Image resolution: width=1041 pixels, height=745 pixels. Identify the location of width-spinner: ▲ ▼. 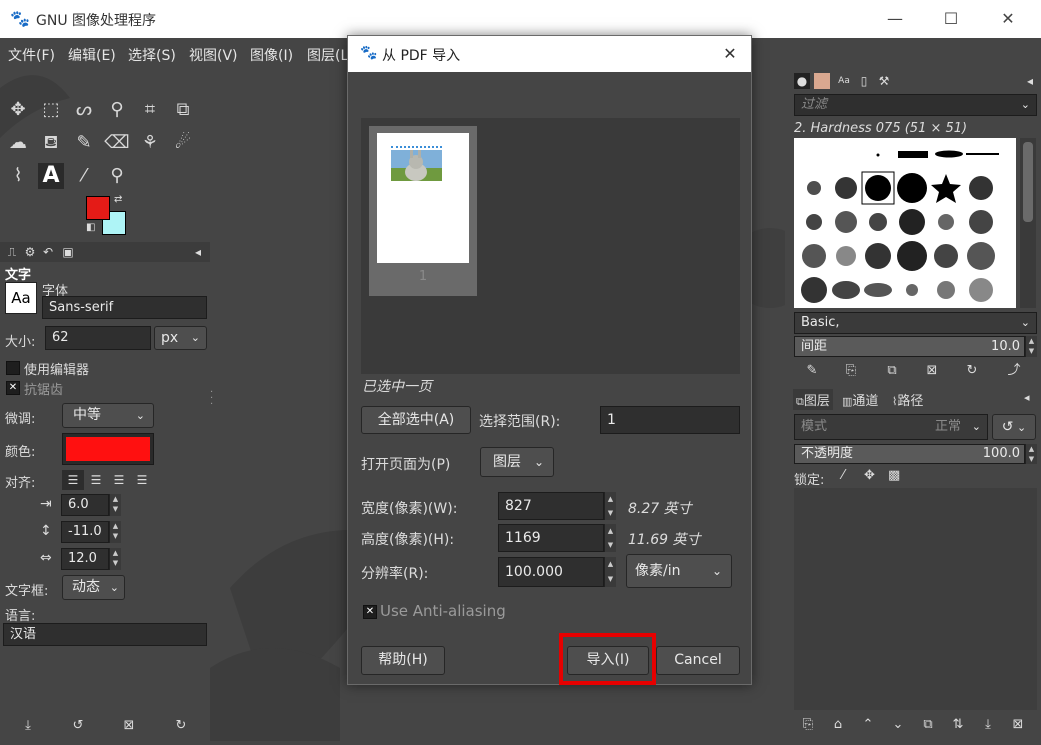
(610, 506).